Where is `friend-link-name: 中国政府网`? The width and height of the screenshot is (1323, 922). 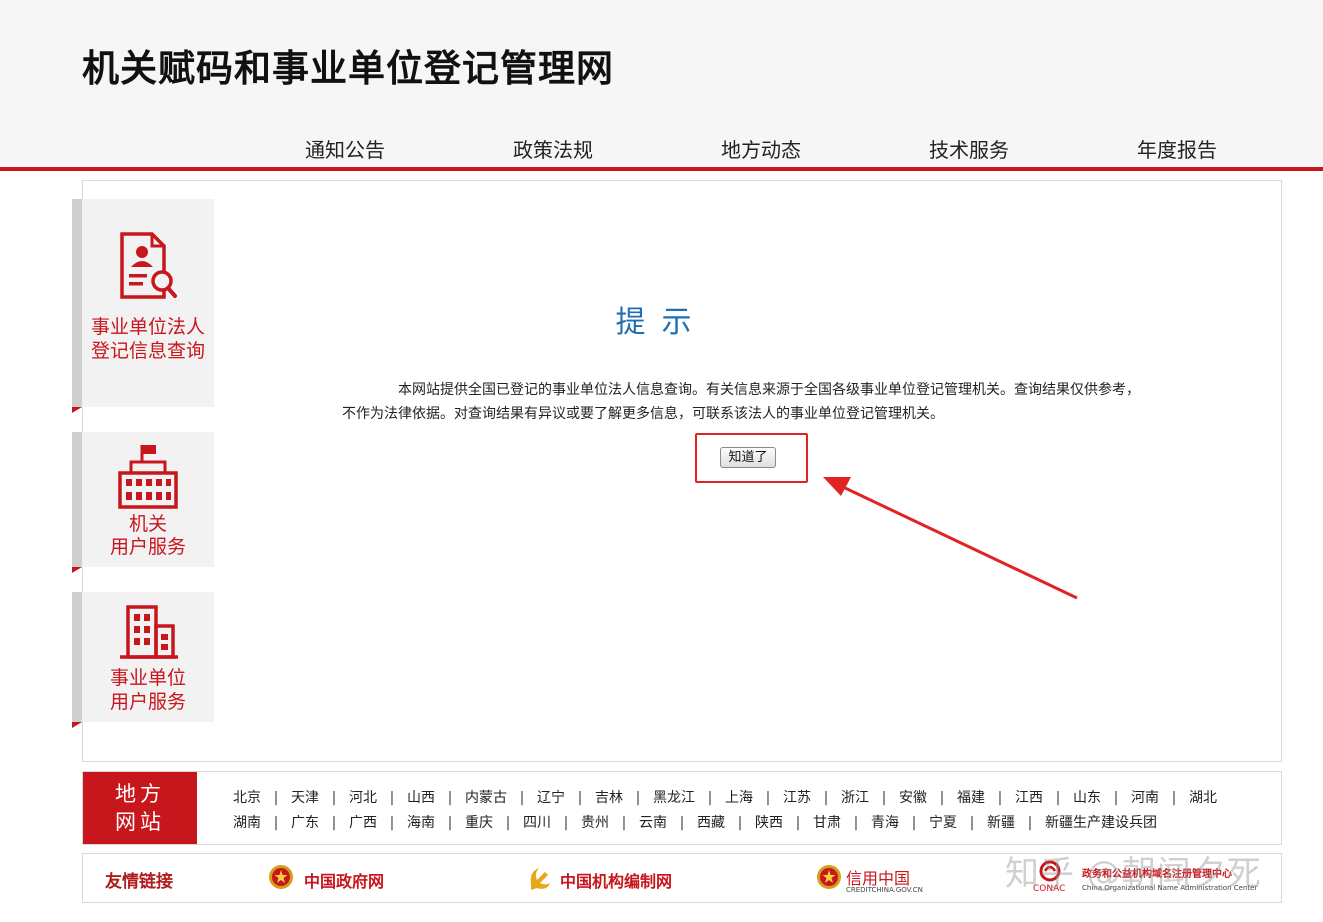 friend-link-name: 中国政府网 is located at coordinates (344, 881).